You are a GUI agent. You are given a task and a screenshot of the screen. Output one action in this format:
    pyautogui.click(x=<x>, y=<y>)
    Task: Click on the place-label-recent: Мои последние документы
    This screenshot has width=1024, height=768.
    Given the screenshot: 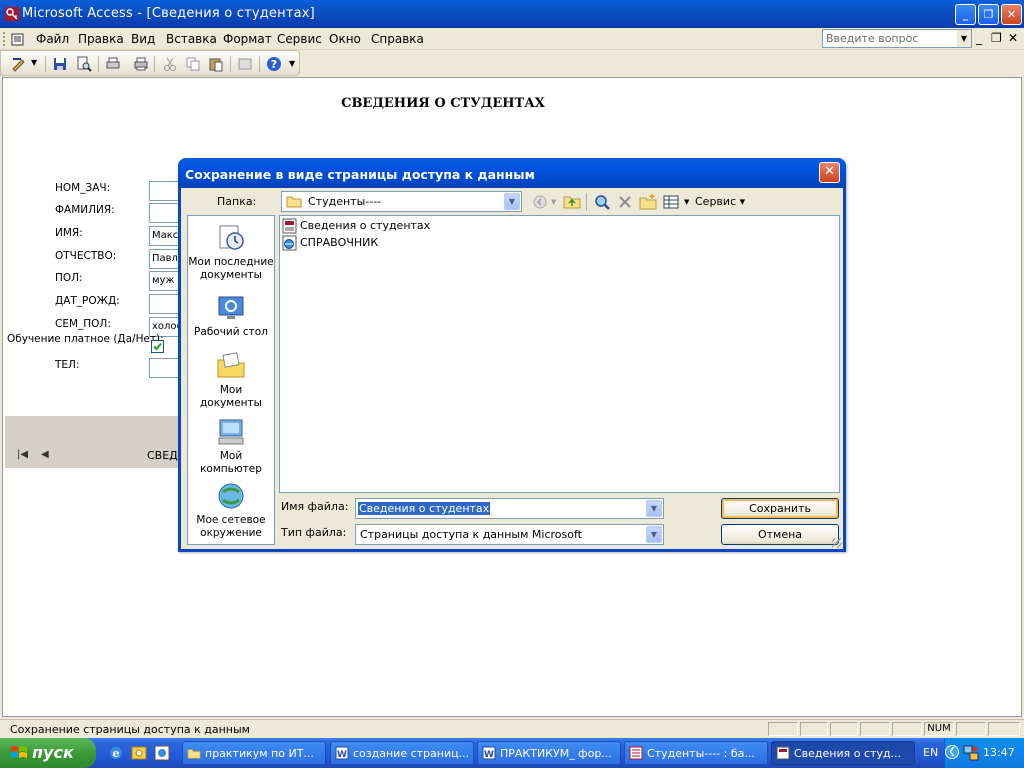 What is the action you would take?
    pyautogui.click(x=231, y=268)
    